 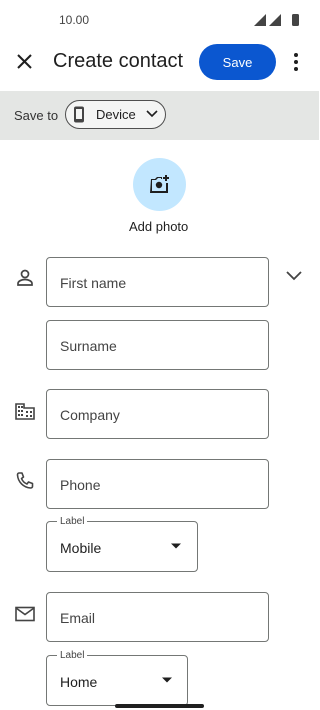 I want to click on battery-icon, so click(x=295, y=20).